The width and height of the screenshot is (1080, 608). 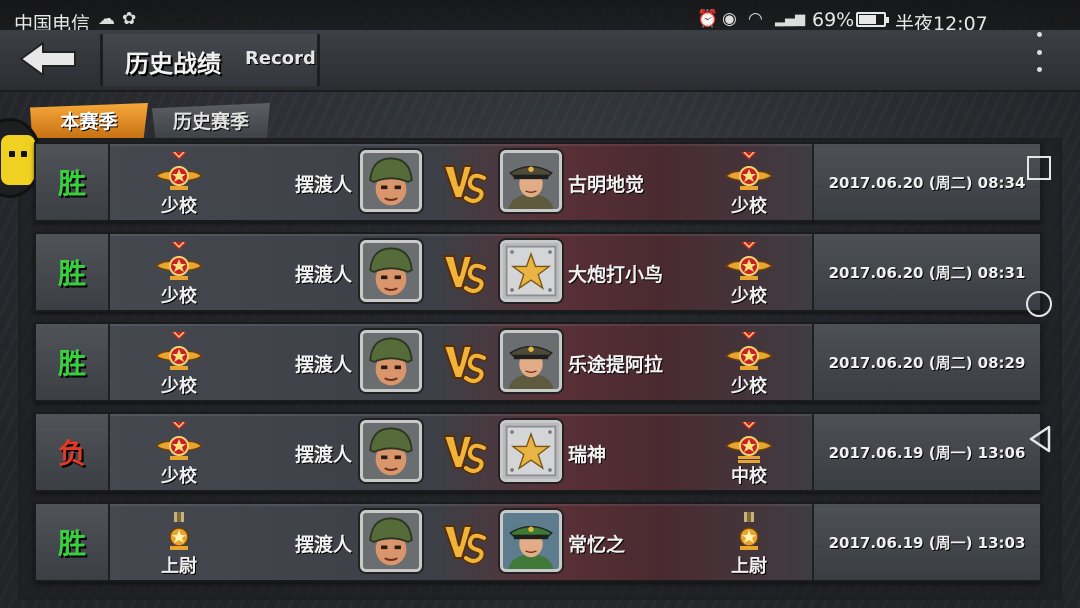 What do you see at coordinates (790, 19) in the screenshot?
I see `signal-icon: ▂▄▆` at bounding box center [790, 19].